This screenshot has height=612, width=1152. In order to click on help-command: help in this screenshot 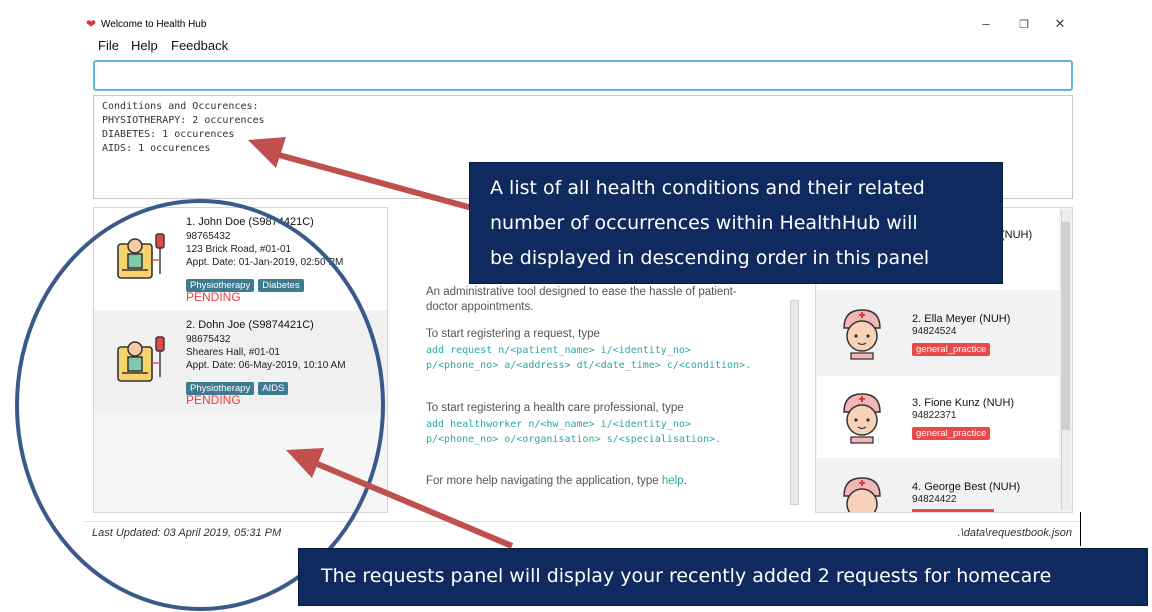, I will do `click(672, 481)`.